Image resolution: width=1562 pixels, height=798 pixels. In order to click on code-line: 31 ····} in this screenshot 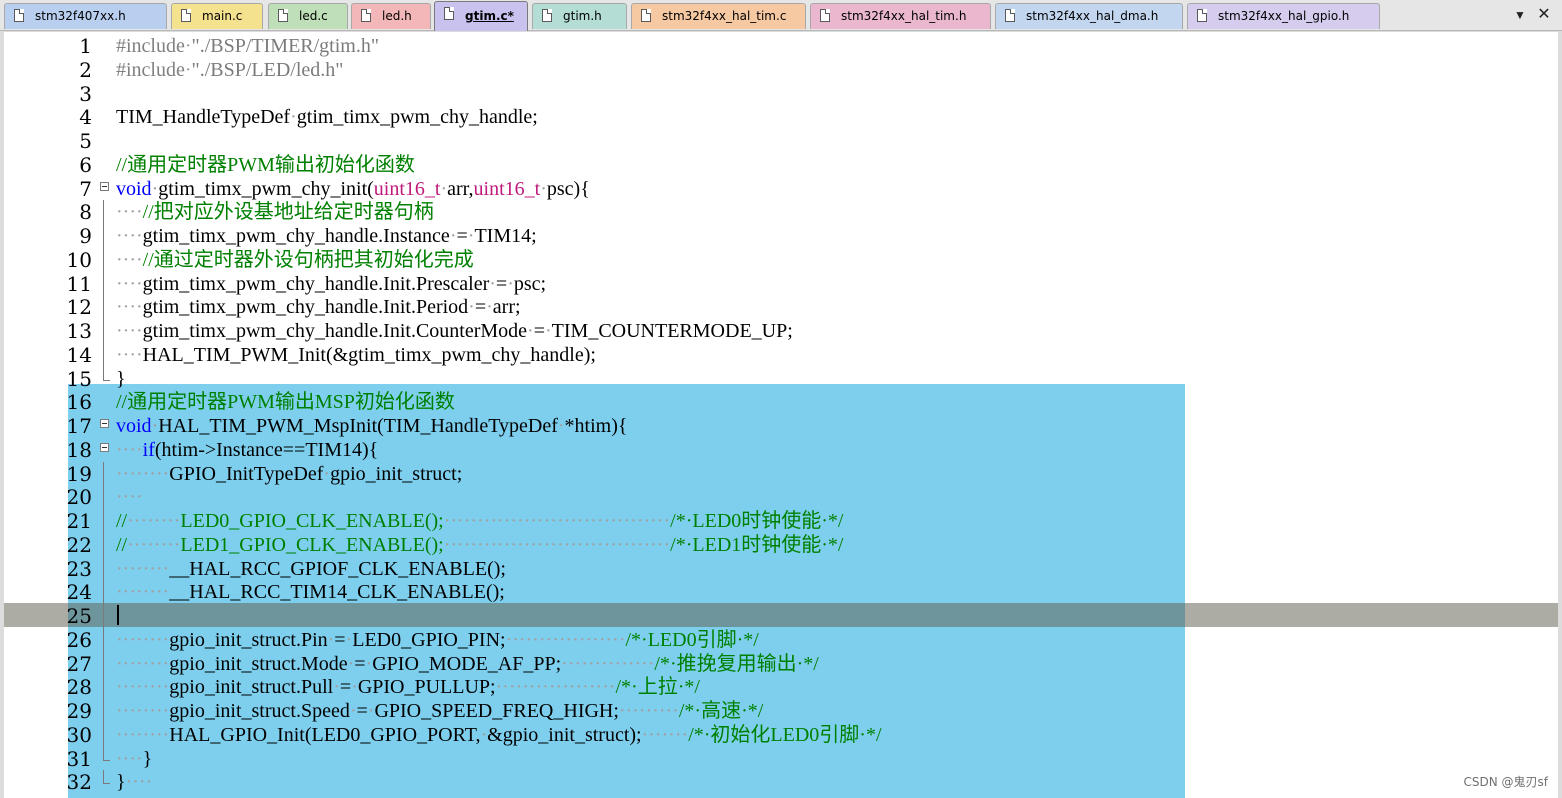, I will do `click(781, 758)`.